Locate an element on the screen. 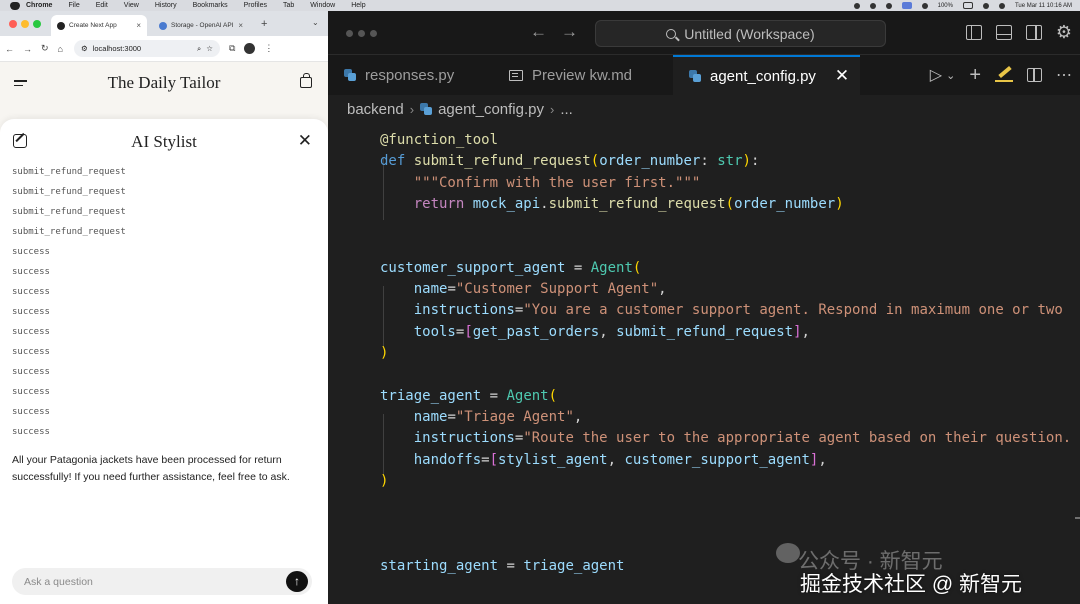  toggle-secondary-sidebar-icon is located at coordinates (1033, 32).